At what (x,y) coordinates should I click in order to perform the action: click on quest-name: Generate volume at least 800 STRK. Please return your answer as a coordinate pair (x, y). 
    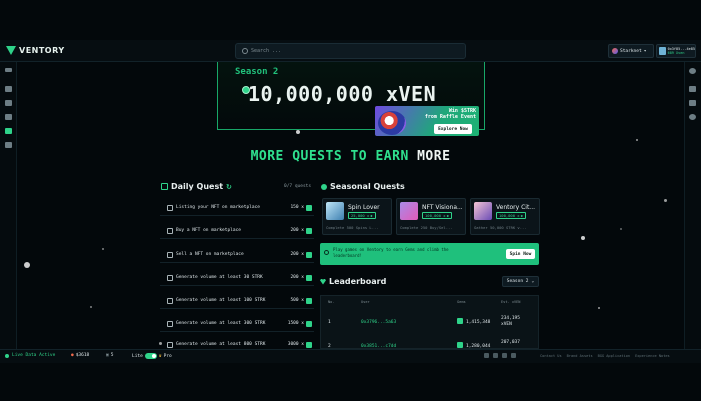
    Looking at the image, I should click on (221, 344).